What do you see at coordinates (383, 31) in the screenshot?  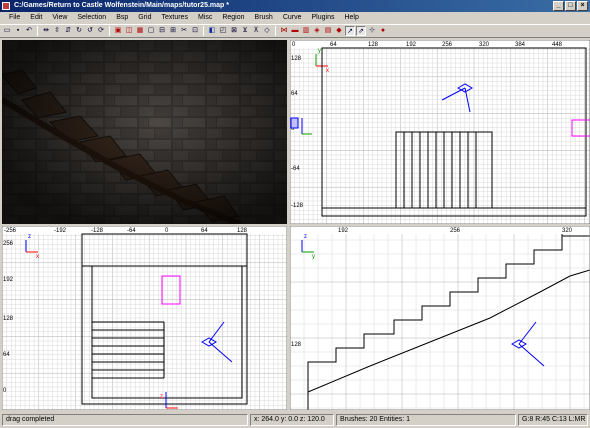 I see `entity-icon: ●` at bounding box center [383, 31].